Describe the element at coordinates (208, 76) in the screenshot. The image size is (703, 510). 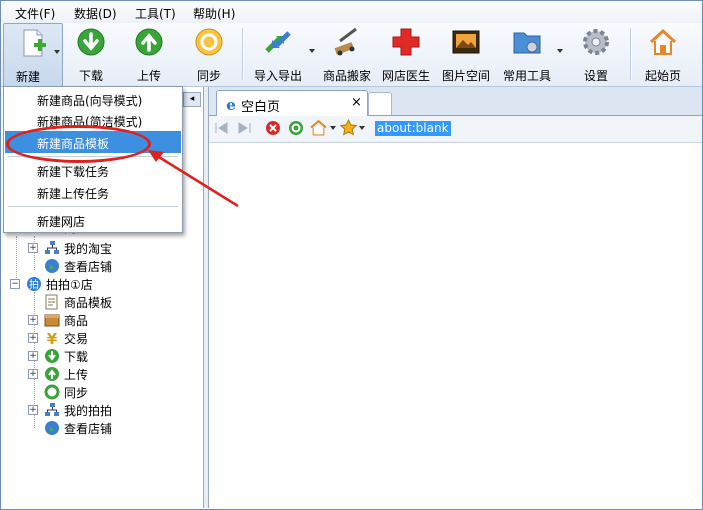
I see `sync-button-label: 同步` at that location.